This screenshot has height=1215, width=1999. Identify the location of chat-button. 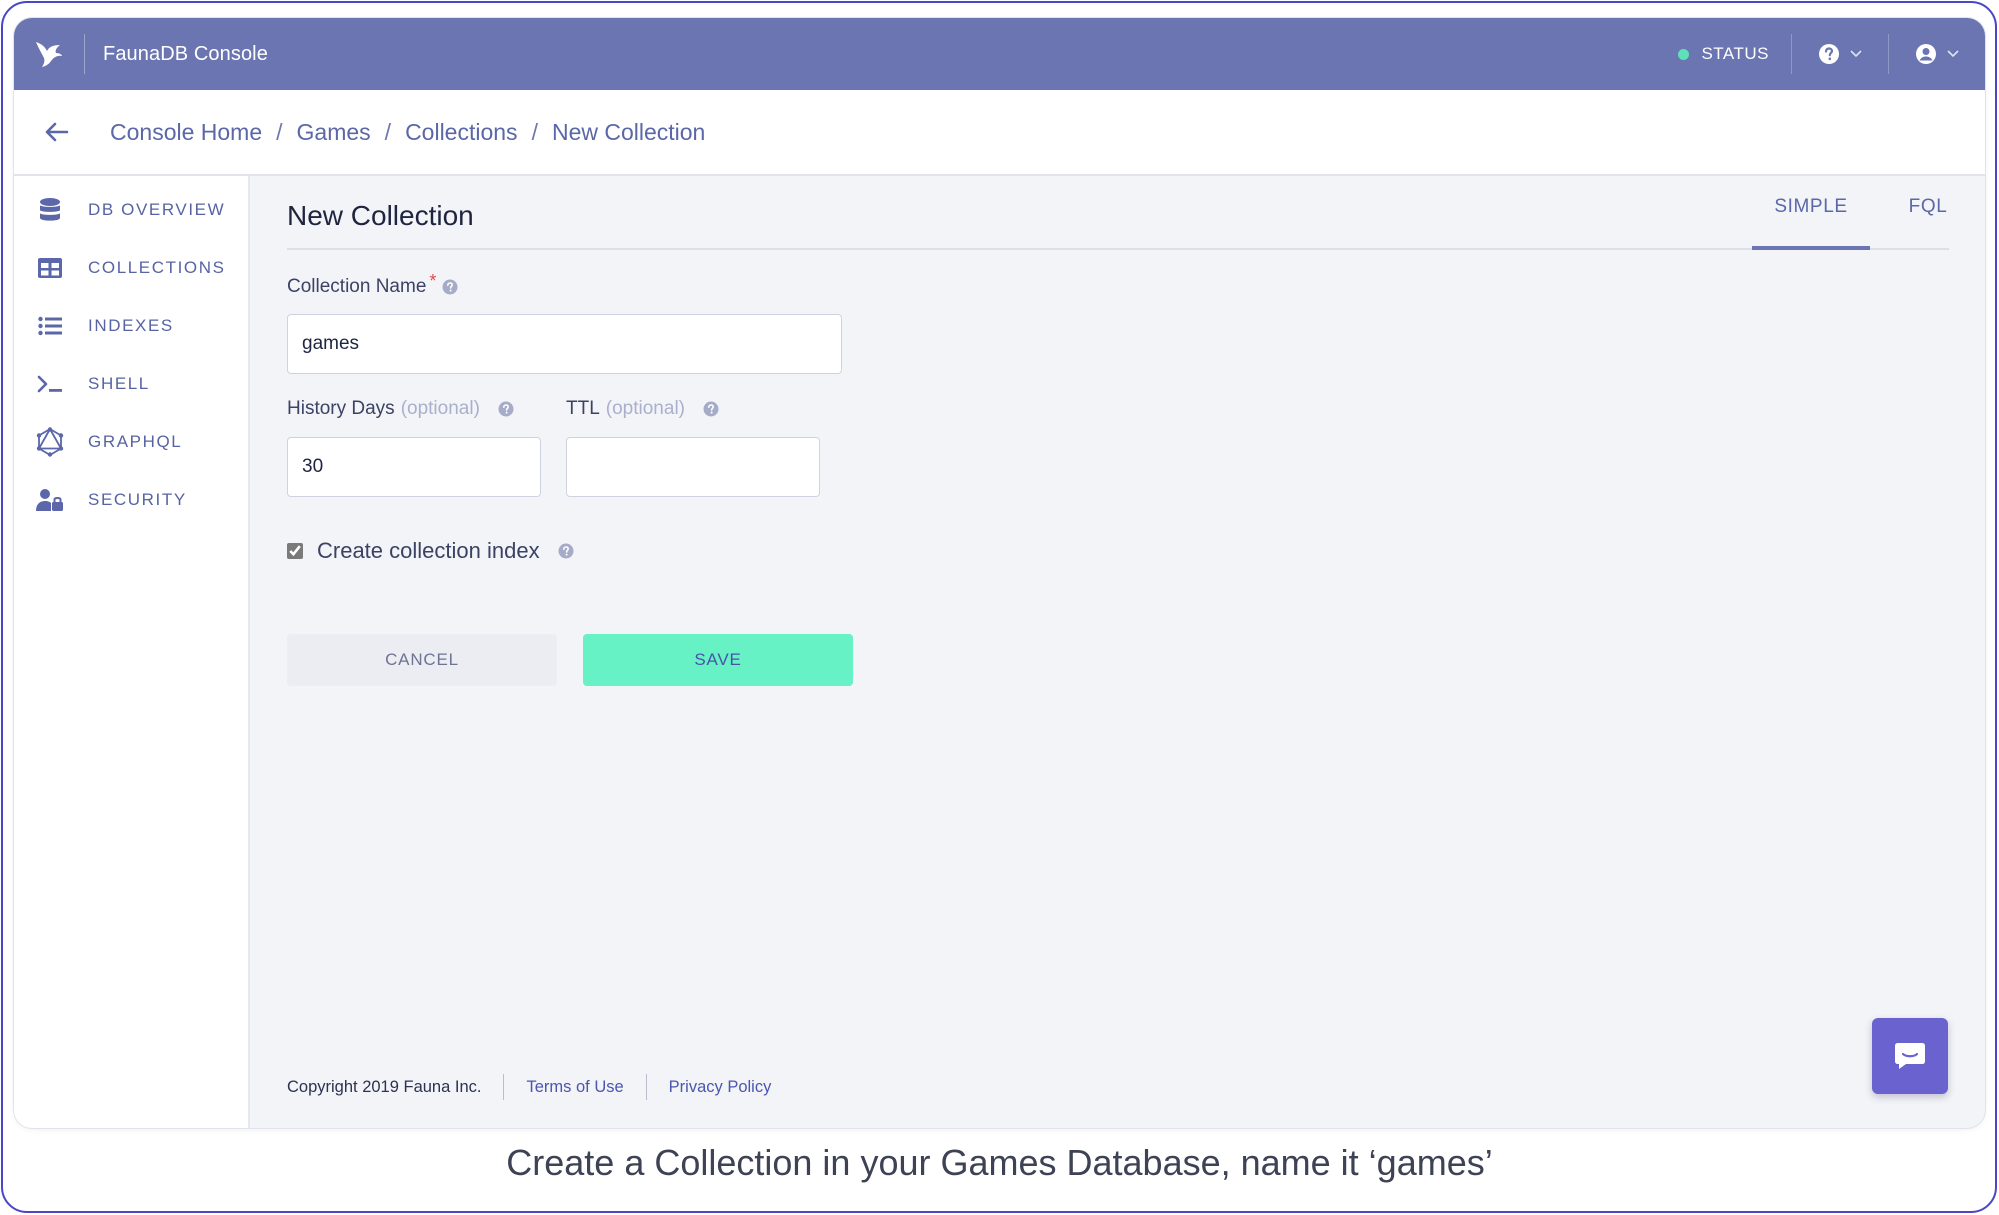
(1910, 1056).